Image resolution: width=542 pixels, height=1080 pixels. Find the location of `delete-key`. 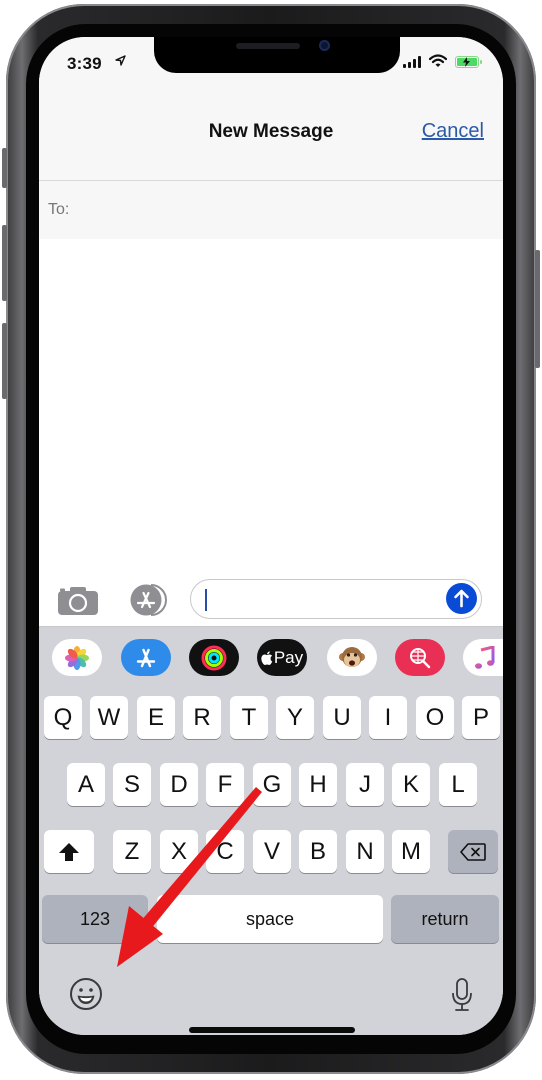

delete-key is located at coordinates (473, 851).